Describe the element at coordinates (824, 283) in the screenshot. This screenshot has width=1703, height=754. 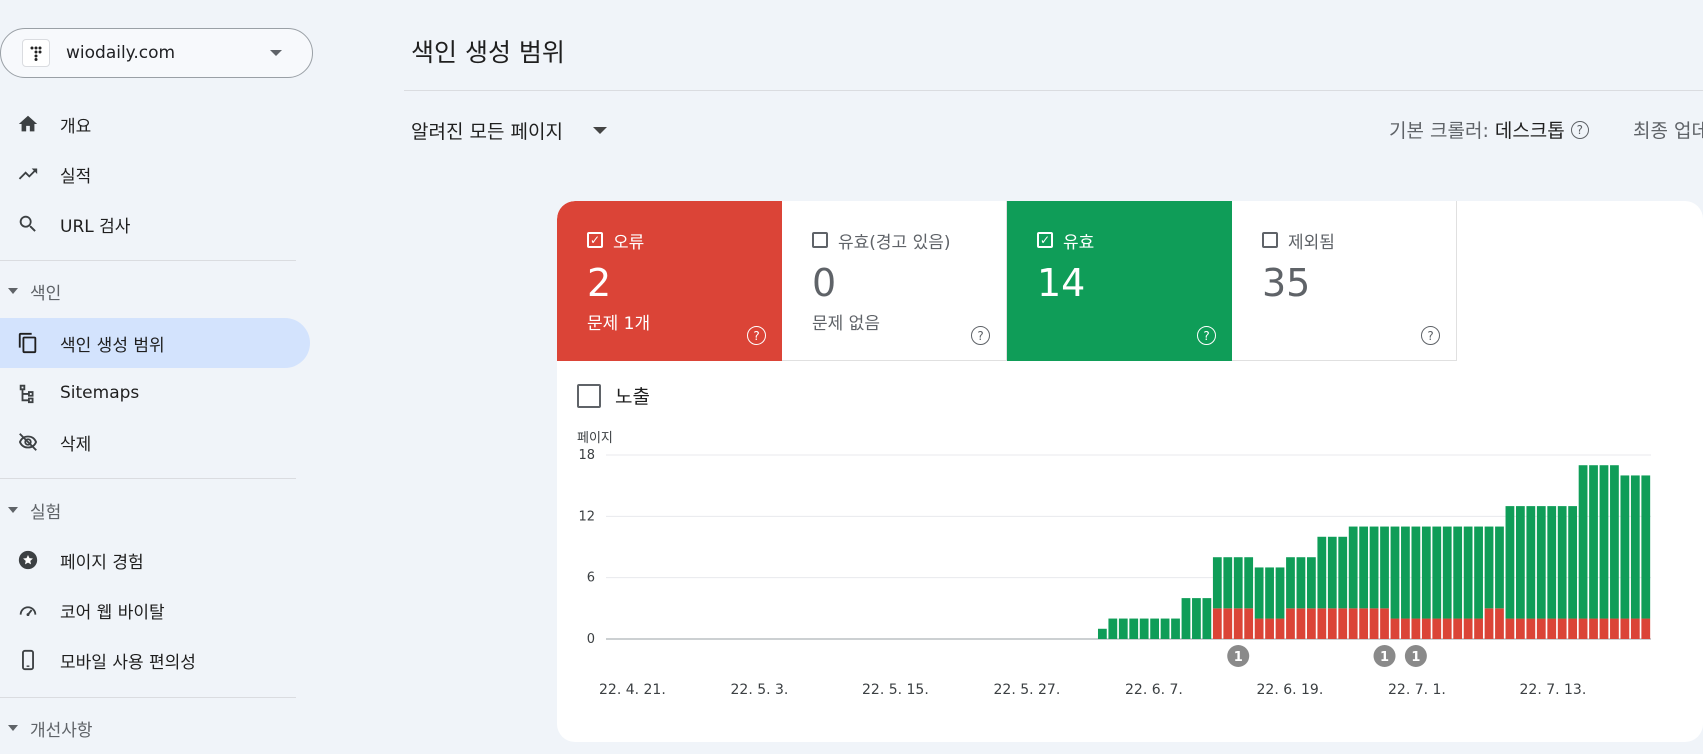
I see `tile-warning-count: 0` at that location.